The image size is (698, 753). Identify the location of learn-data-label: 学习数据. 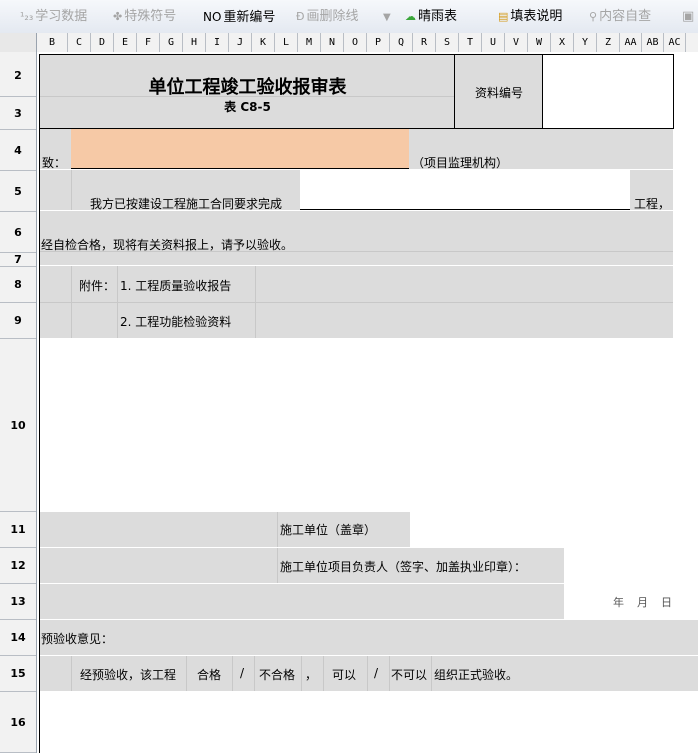
(61, 16).